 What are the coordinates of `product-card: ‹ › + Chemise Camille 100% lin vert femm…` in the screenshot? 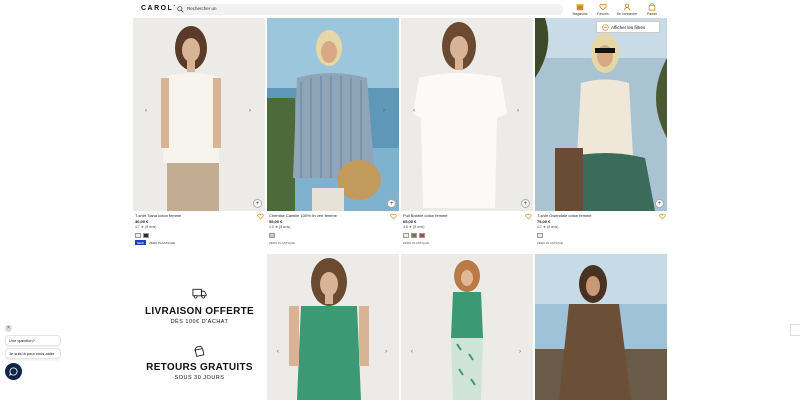 It's located at (333, 135).